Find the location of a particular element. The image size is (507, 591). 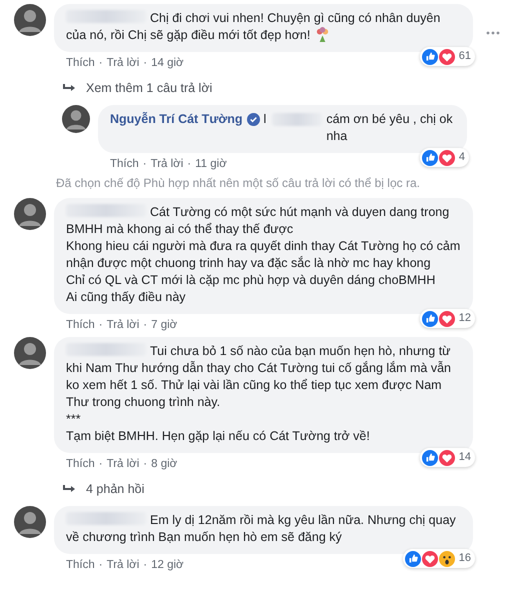

surprised-face-icon is located at coordinates (446, 558).